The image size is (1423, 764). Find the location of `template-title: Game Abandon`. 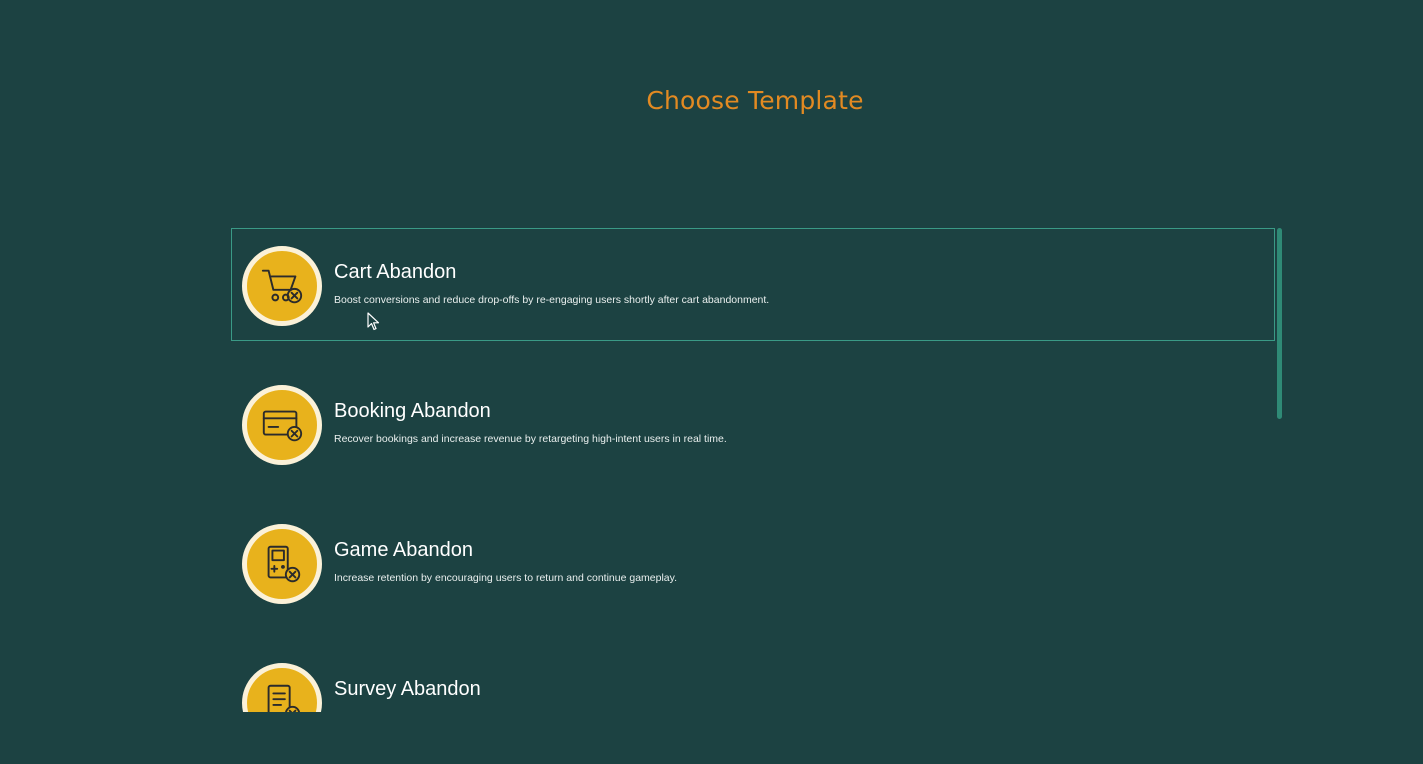

template-title: Game Abandon is located at coordinates (403, 550).